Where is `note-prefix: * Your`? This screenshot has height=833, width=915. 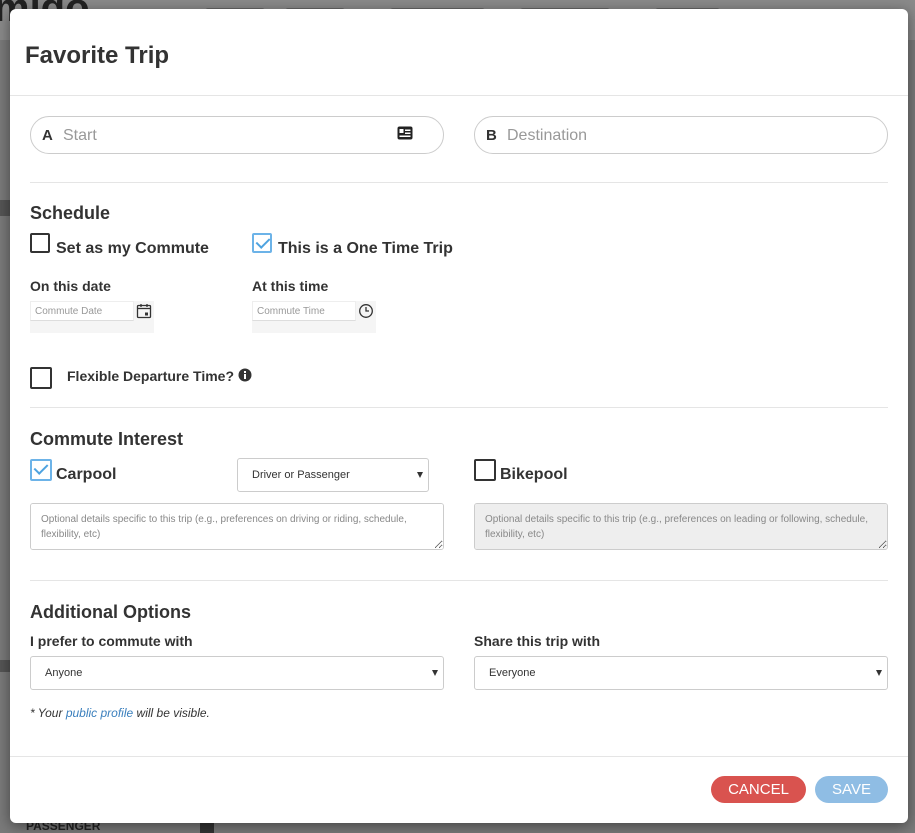
note-prefix: * Your is located at coordinates (48, 713).